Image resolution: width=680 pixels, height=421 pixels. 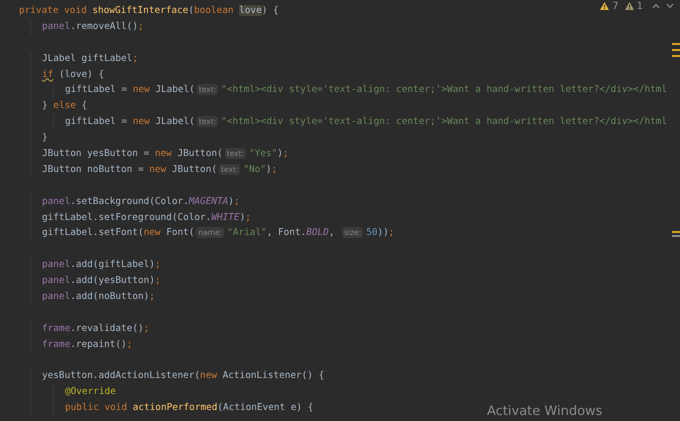 I want to click on code-line: panel.add(yesButton);, so click(x=101, y=281).